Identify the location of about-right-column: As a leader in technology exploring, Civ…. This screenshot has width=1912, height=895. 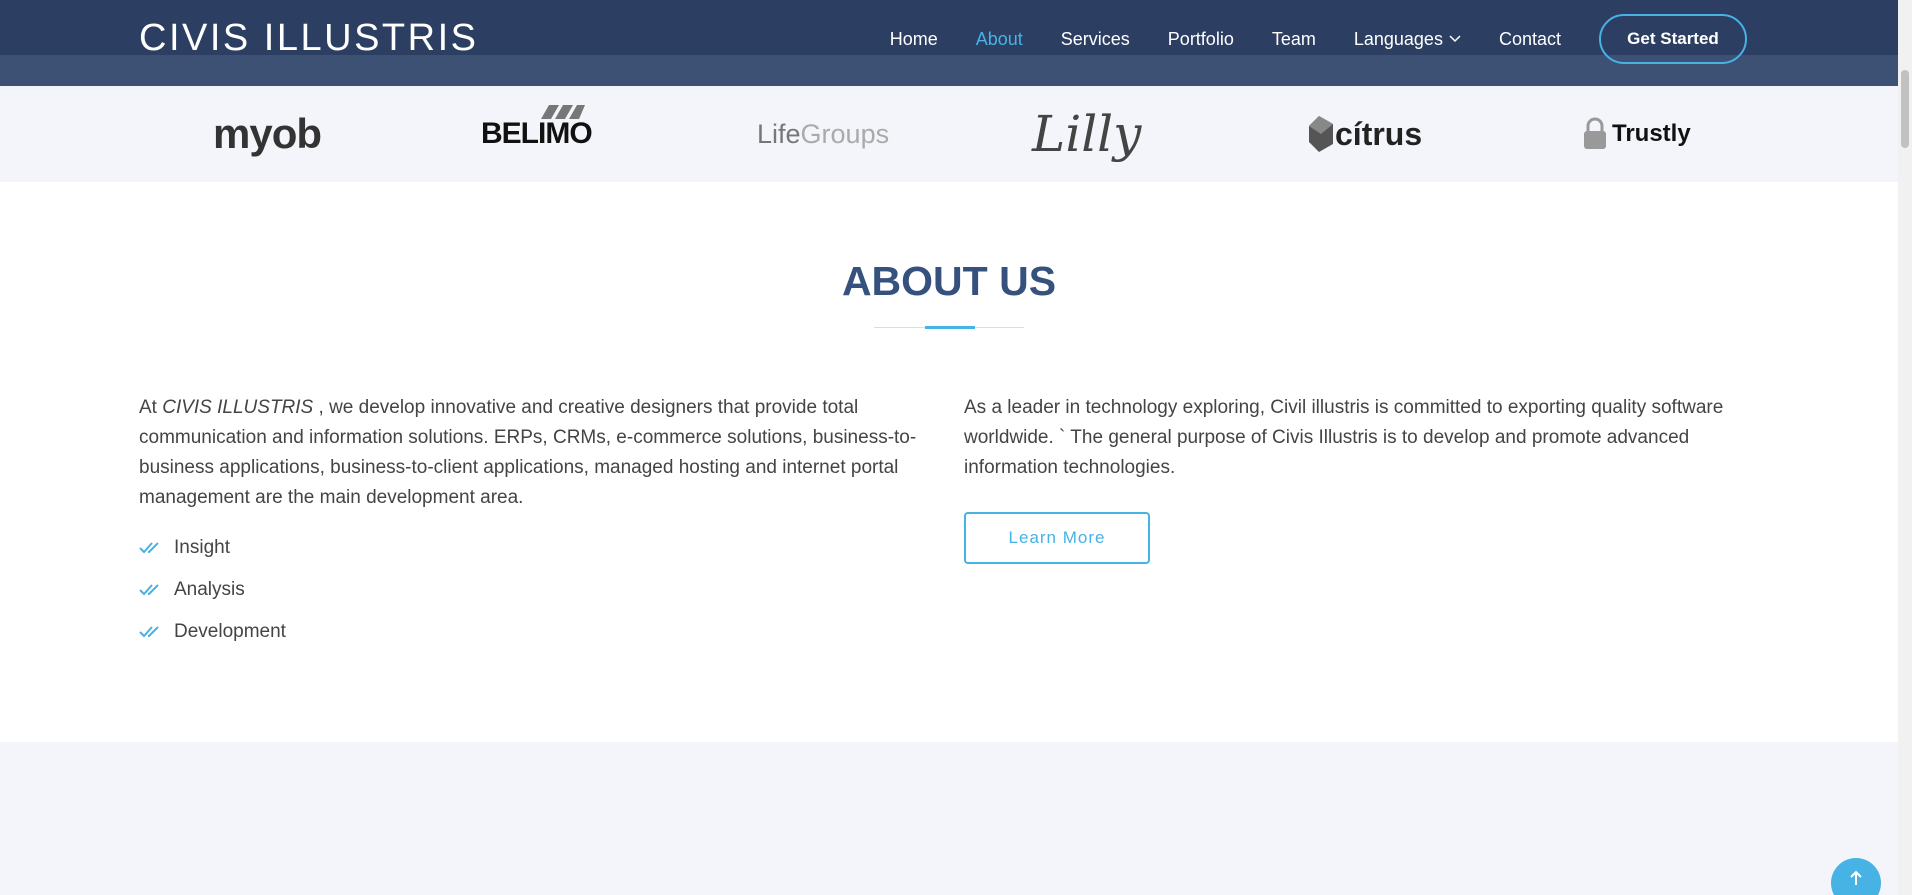
(1364, 478).